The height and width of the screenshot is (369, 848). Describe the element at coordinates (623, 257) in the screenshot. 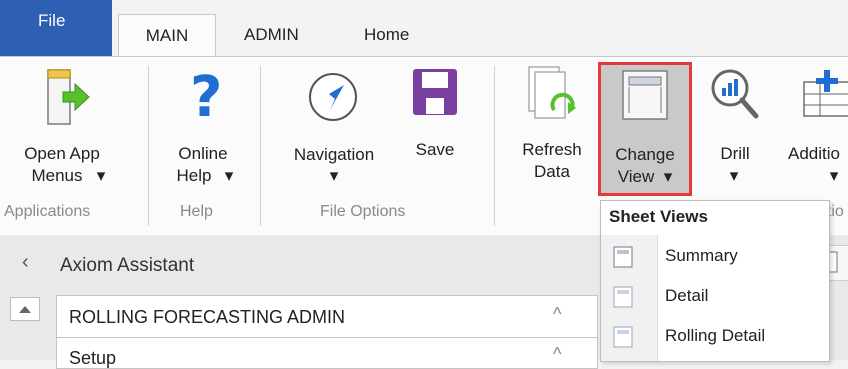

I see `summary-view-icon` at that location.